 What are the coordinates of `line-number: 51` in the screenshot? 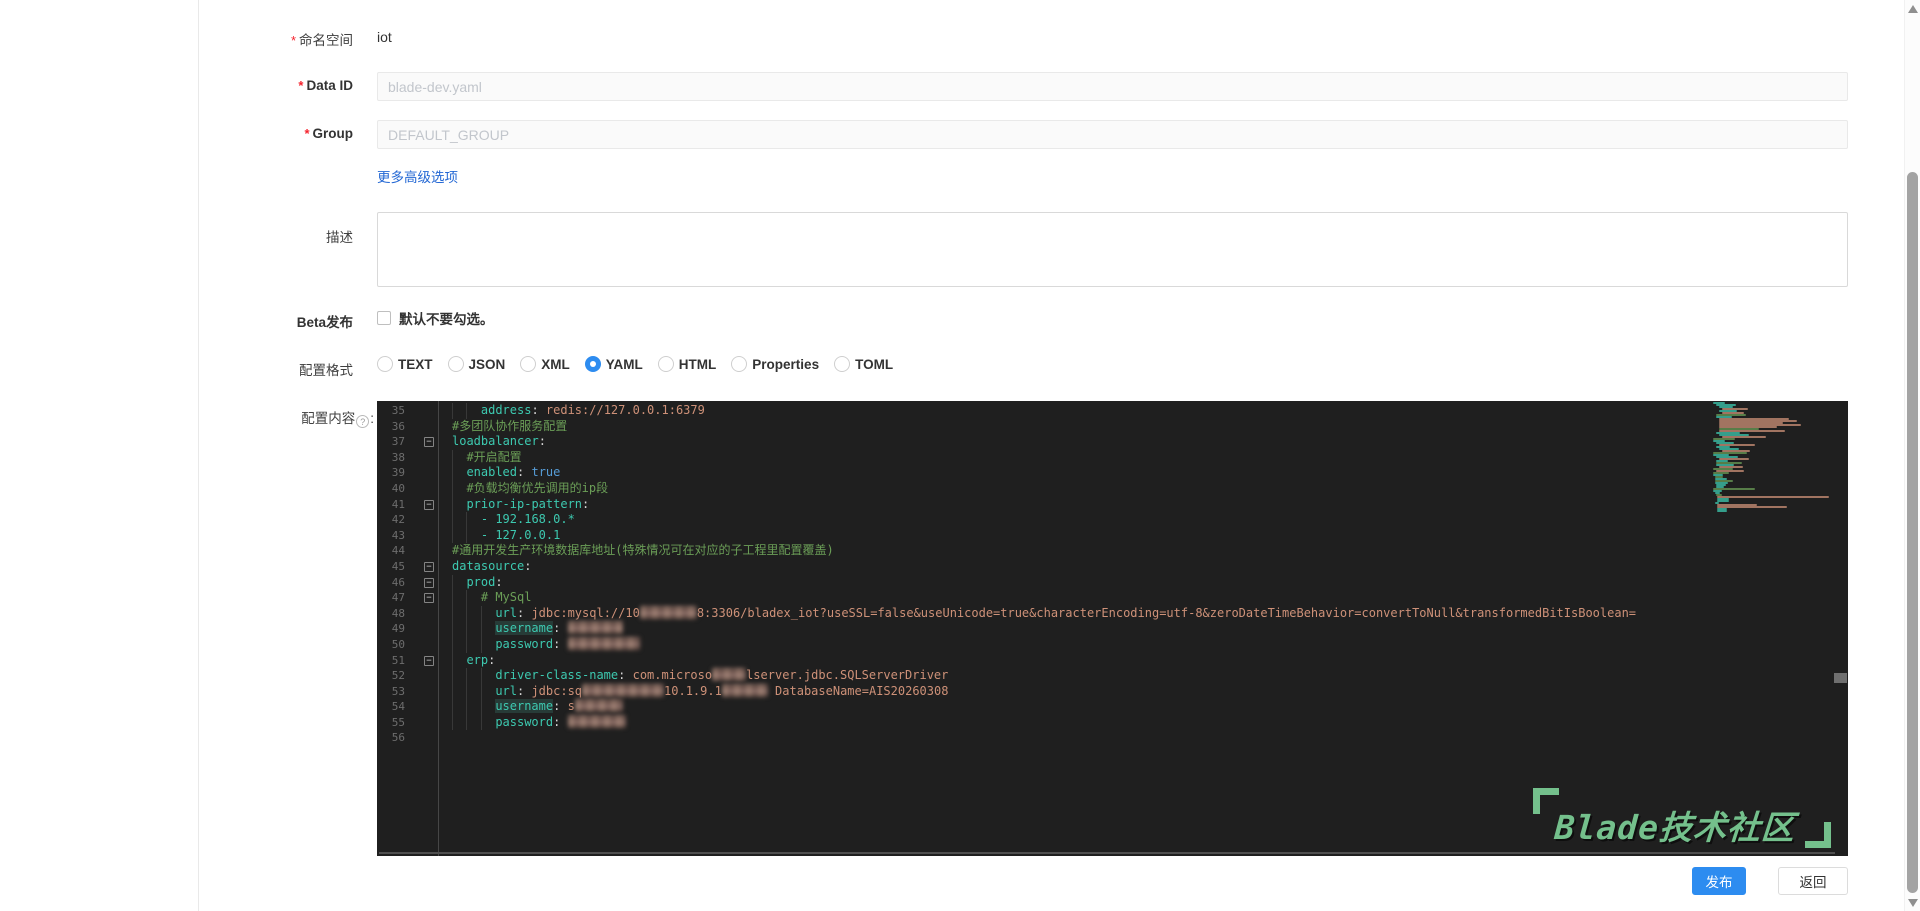 It's located at (398, 660).